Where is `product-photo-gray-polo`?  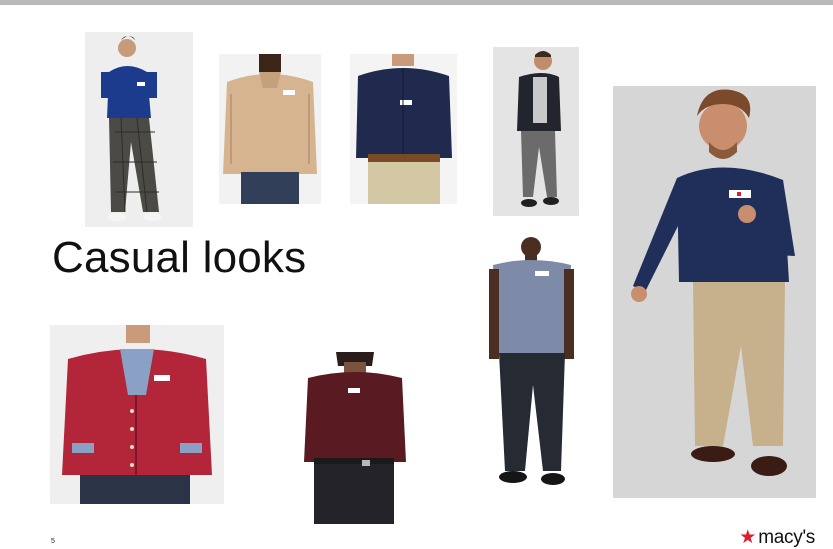
product-photo-gray-polo is located at coordinates (531, 362).